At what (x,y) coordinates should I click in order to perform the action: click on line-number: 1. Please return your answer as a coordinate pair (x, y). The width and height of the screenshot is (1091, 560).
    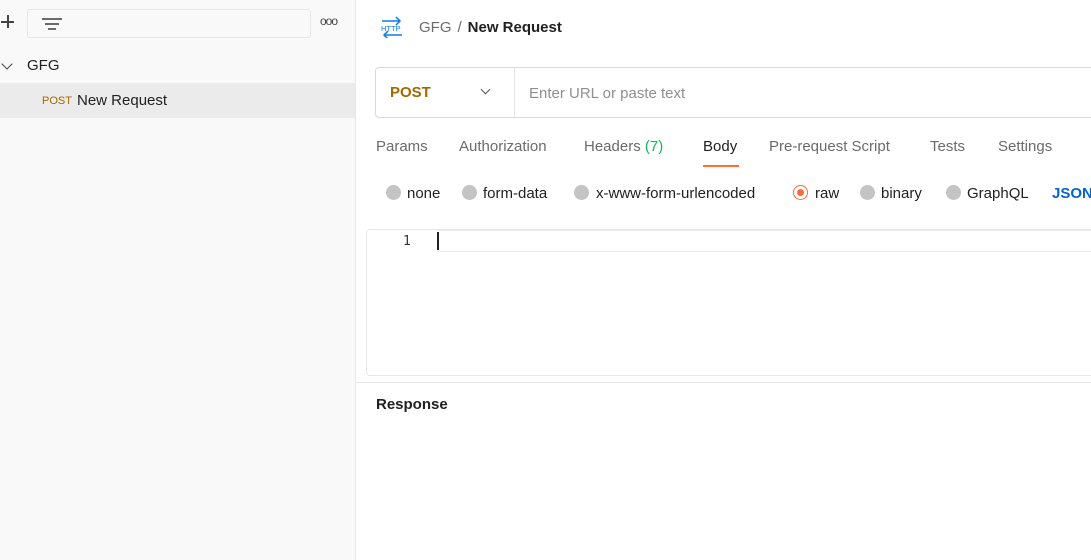
    Looking at the image, I should click on (407, 241).